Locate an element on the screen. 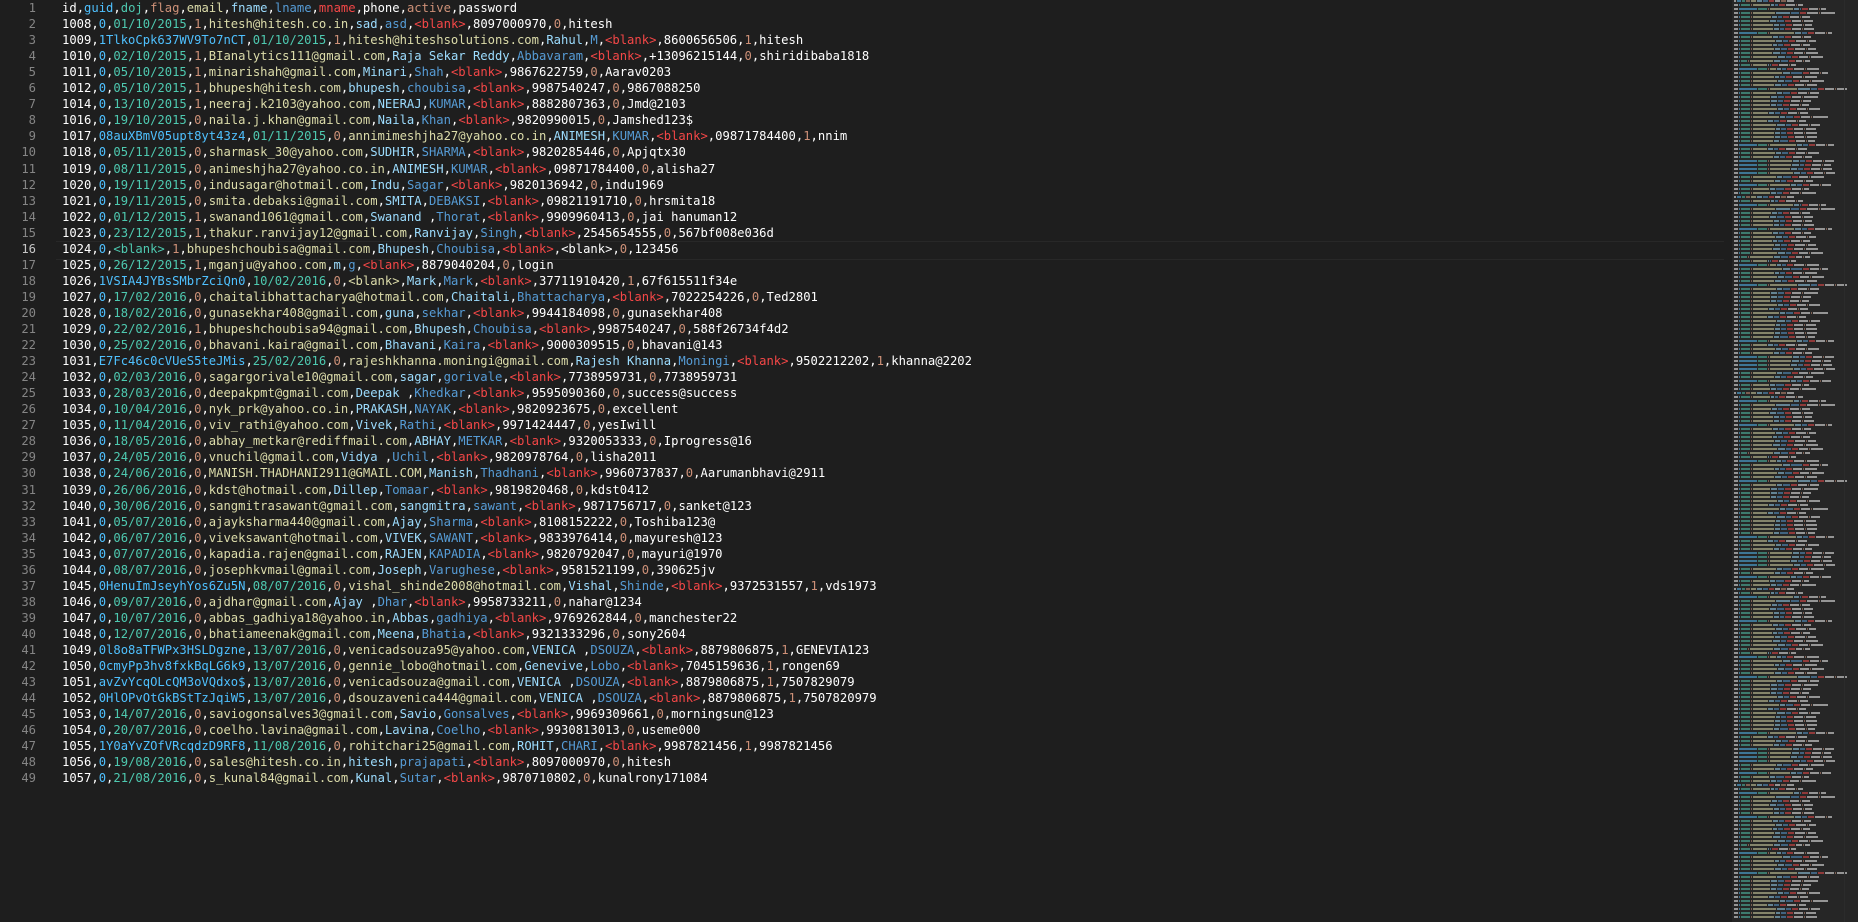 This screenshot has width=1858, height=922. csv-field: Apjqtx30 is located at coordinates (656, 152).